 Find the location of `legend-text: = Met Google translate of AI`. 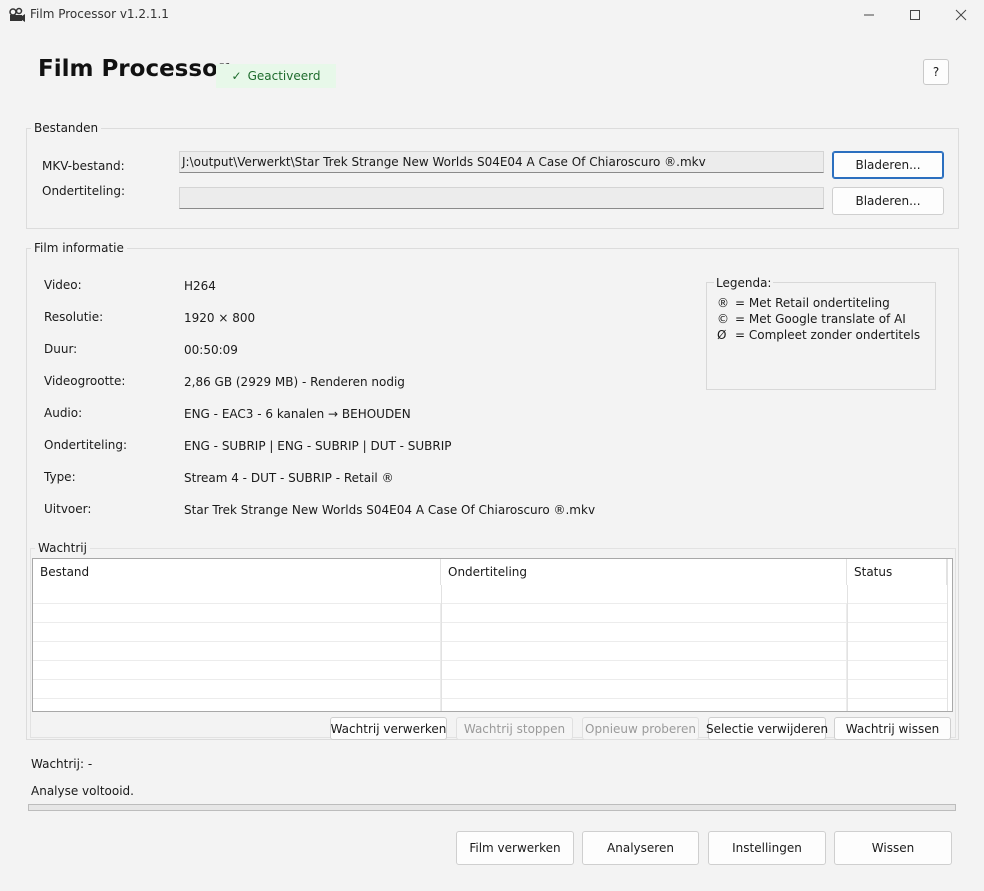

legend-text: = Met Google translate of AI is located at coordinates (820, 319).